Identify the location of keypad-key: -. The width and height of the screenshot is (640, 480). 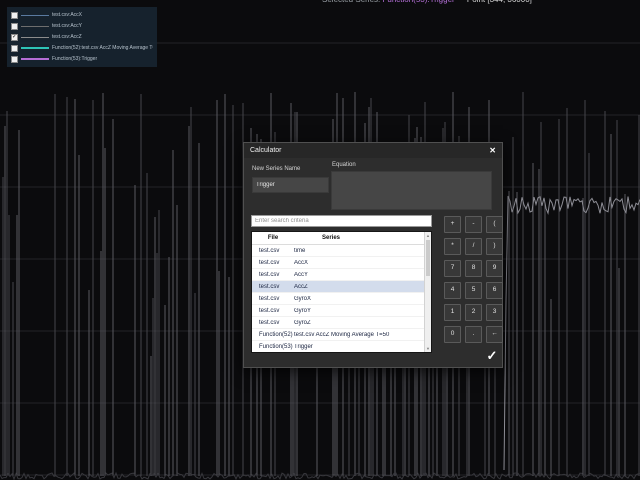
(473, 224).